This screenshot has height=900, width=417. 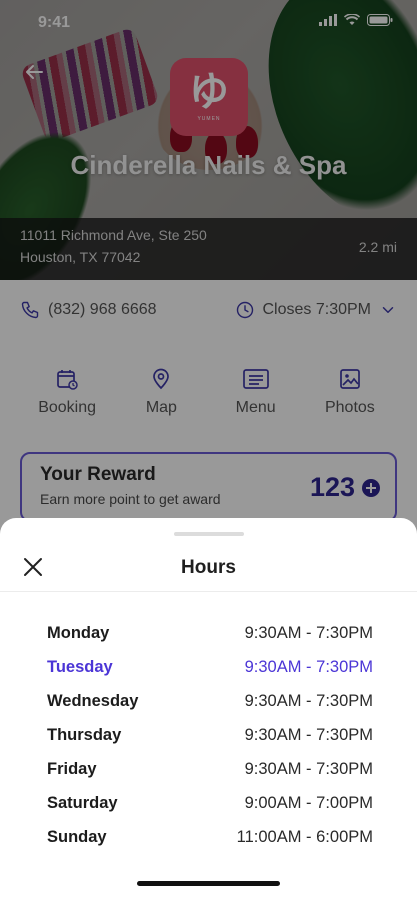 What do you see at coordinates (93, 700) in the screenshot?
I see `day-label: Wednesday` at bounding box center [93, 700].